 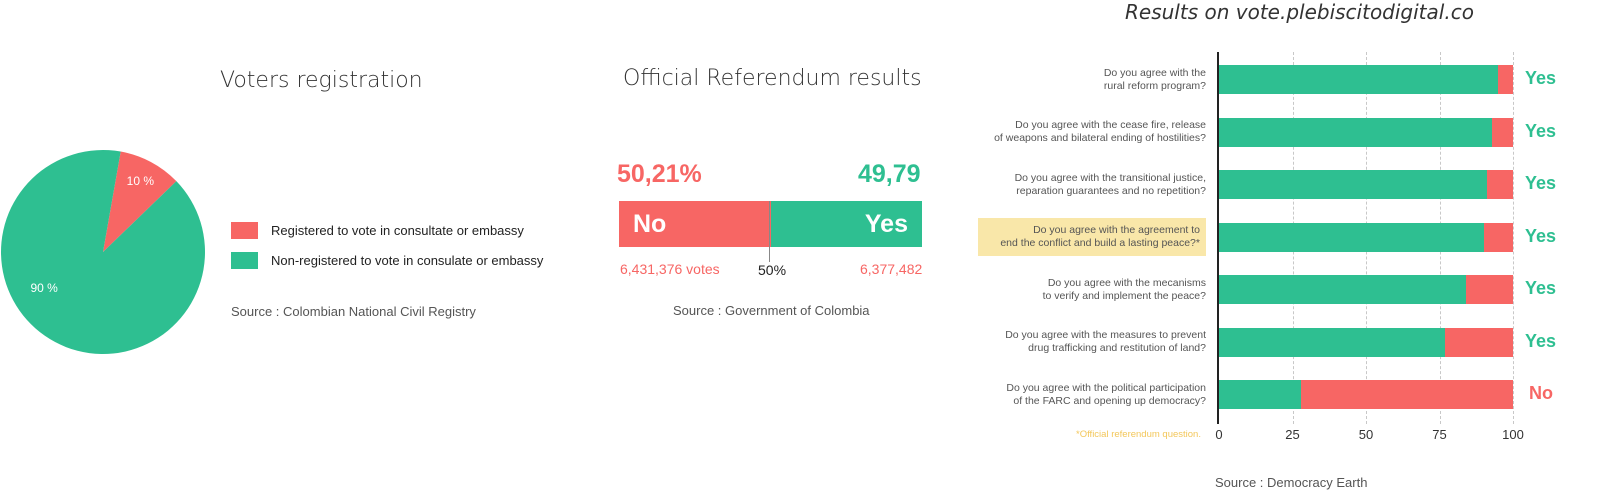 What do you see at coordinates (1154, 72) in the screenshot?
I see `question-label-line: Do you agree with the` at bounding box center [1154, 72].